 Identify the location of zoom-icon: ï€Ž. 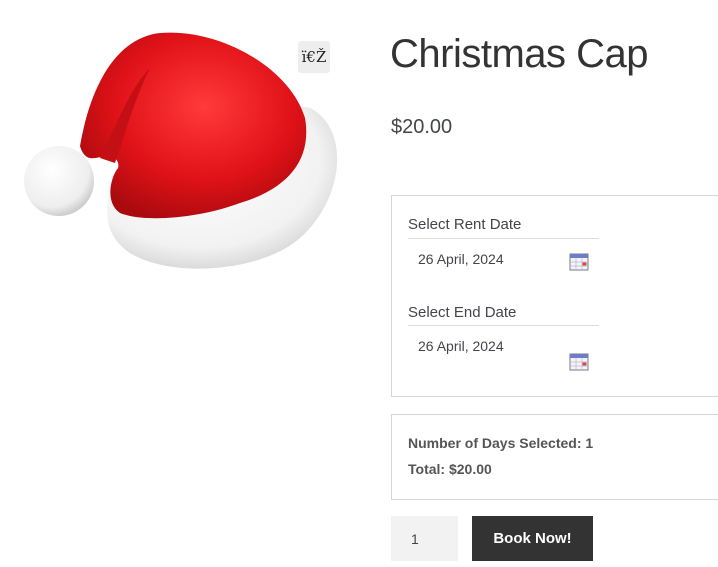
(314, 57).